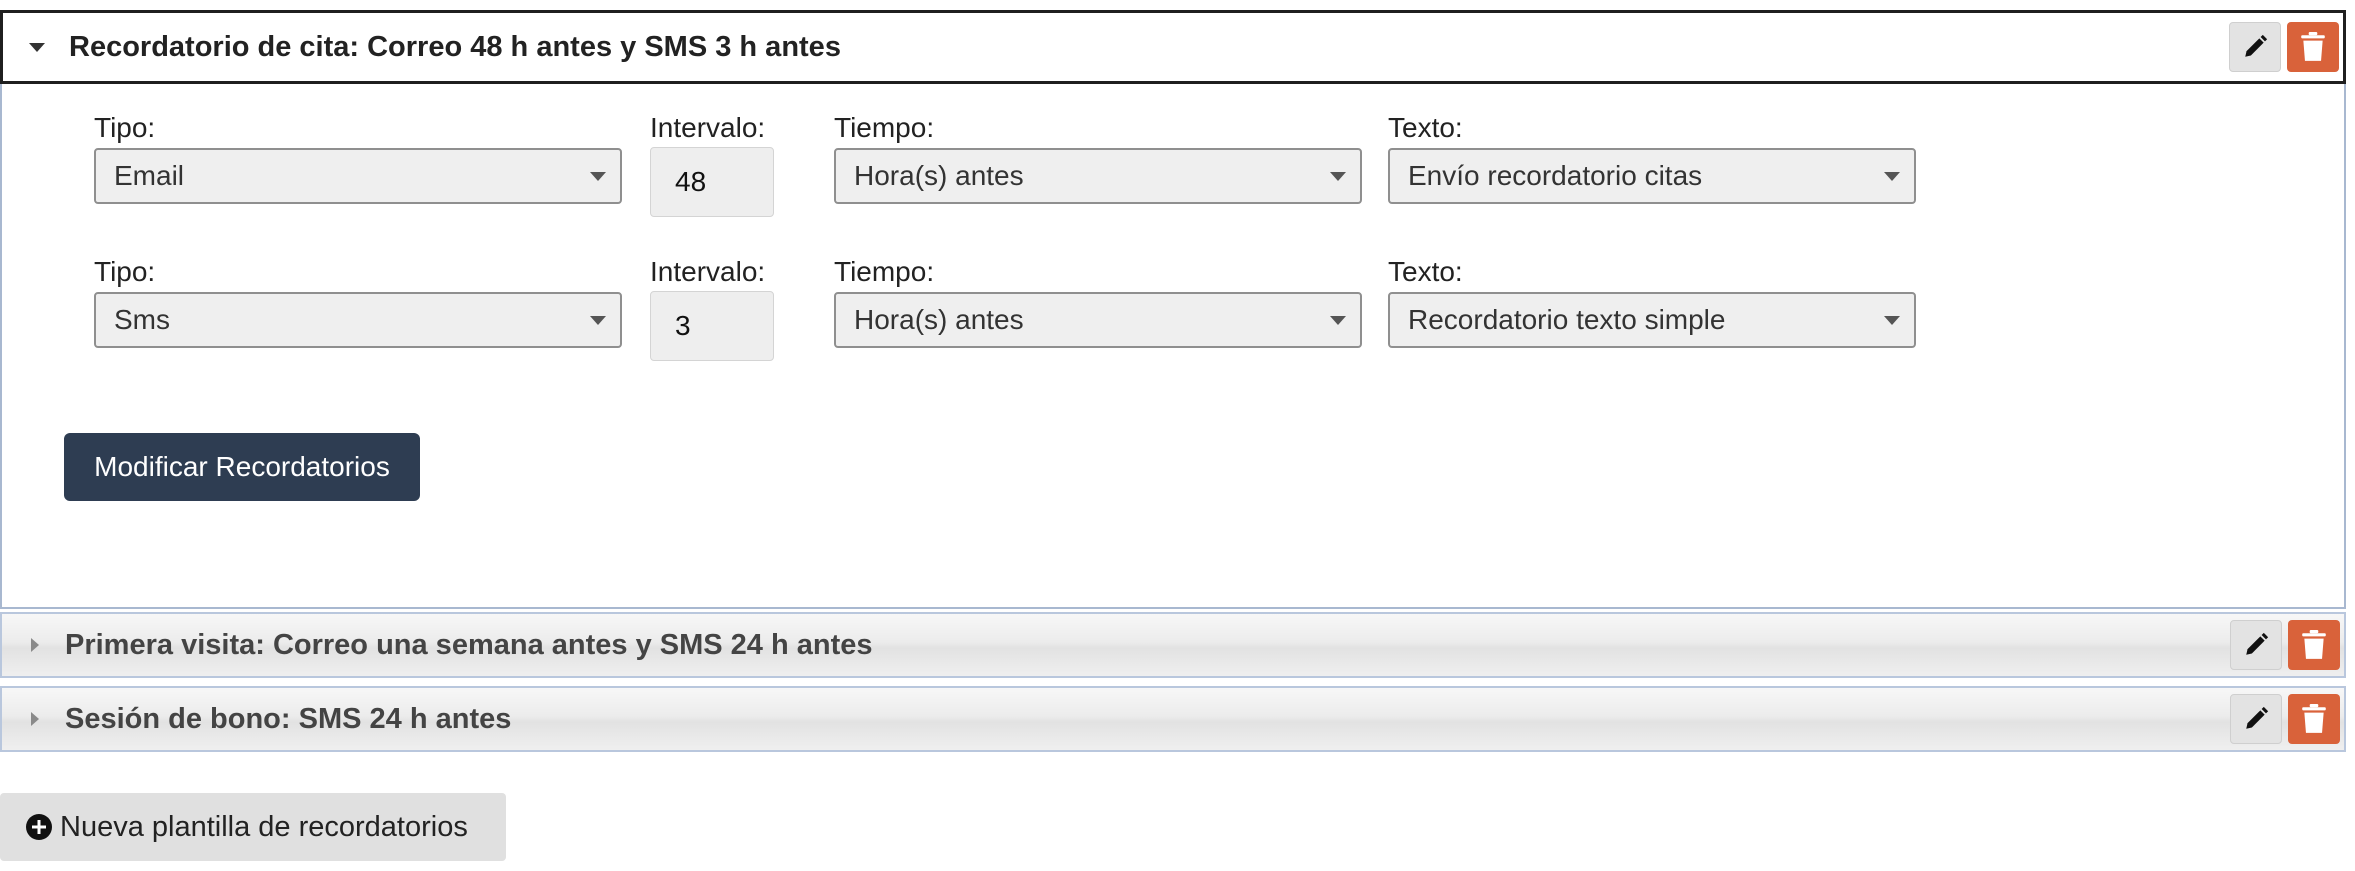  Describe the element at coordinates (264, 826) in the screenshot. I see `new-template-label: Nueva plantilla de recordatorios` at that location.